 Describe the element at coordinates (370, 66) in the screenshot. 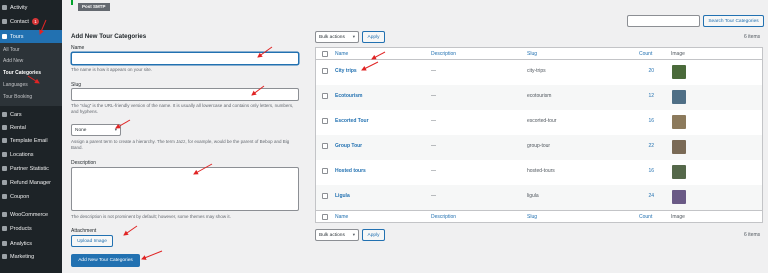

I see `arrow-city-trips` at that location.